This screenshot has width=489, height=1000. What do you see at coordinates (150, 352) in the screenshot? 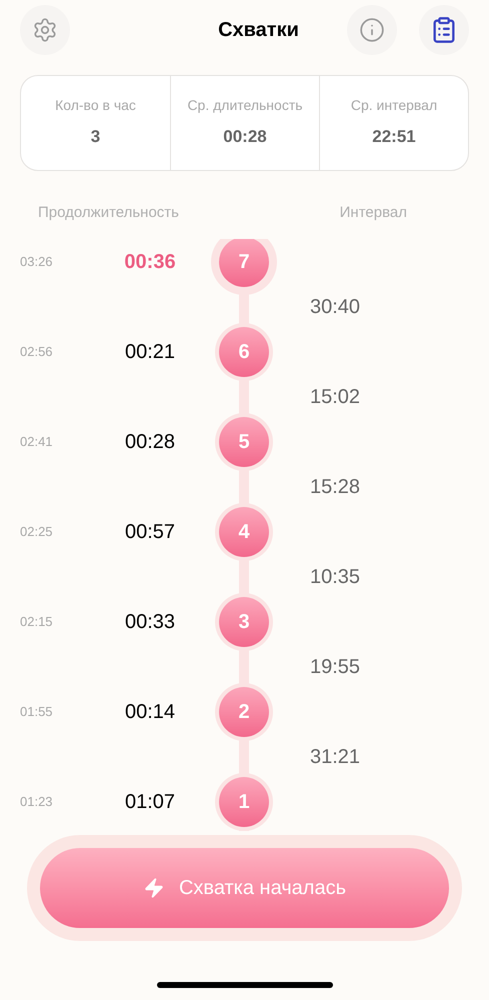
I see `duration: 00:21` at bounding box center [150, 352].